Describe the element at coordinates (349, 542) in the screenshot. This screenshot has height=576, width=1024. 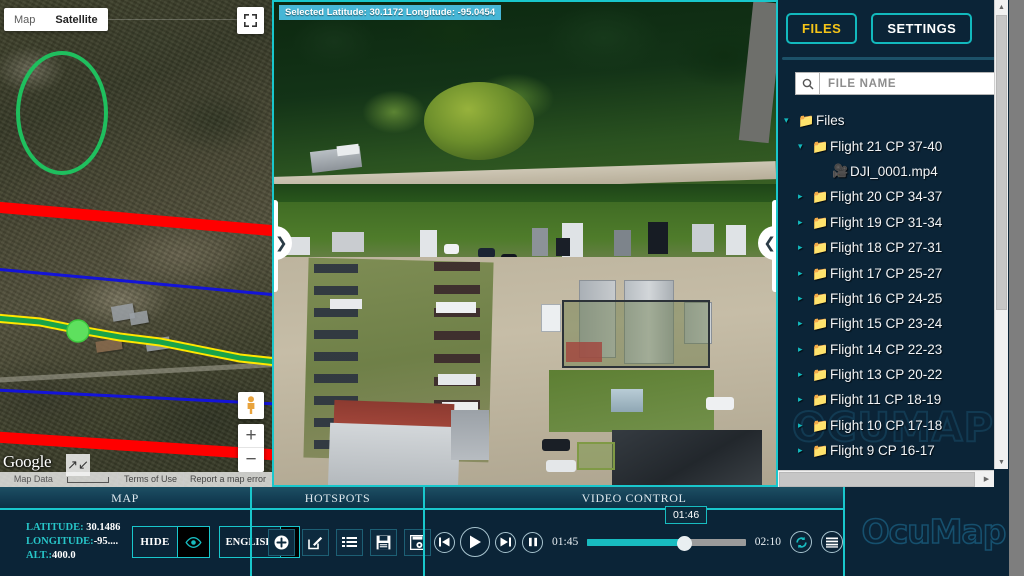
I see `list-hotspots-button` at that location.